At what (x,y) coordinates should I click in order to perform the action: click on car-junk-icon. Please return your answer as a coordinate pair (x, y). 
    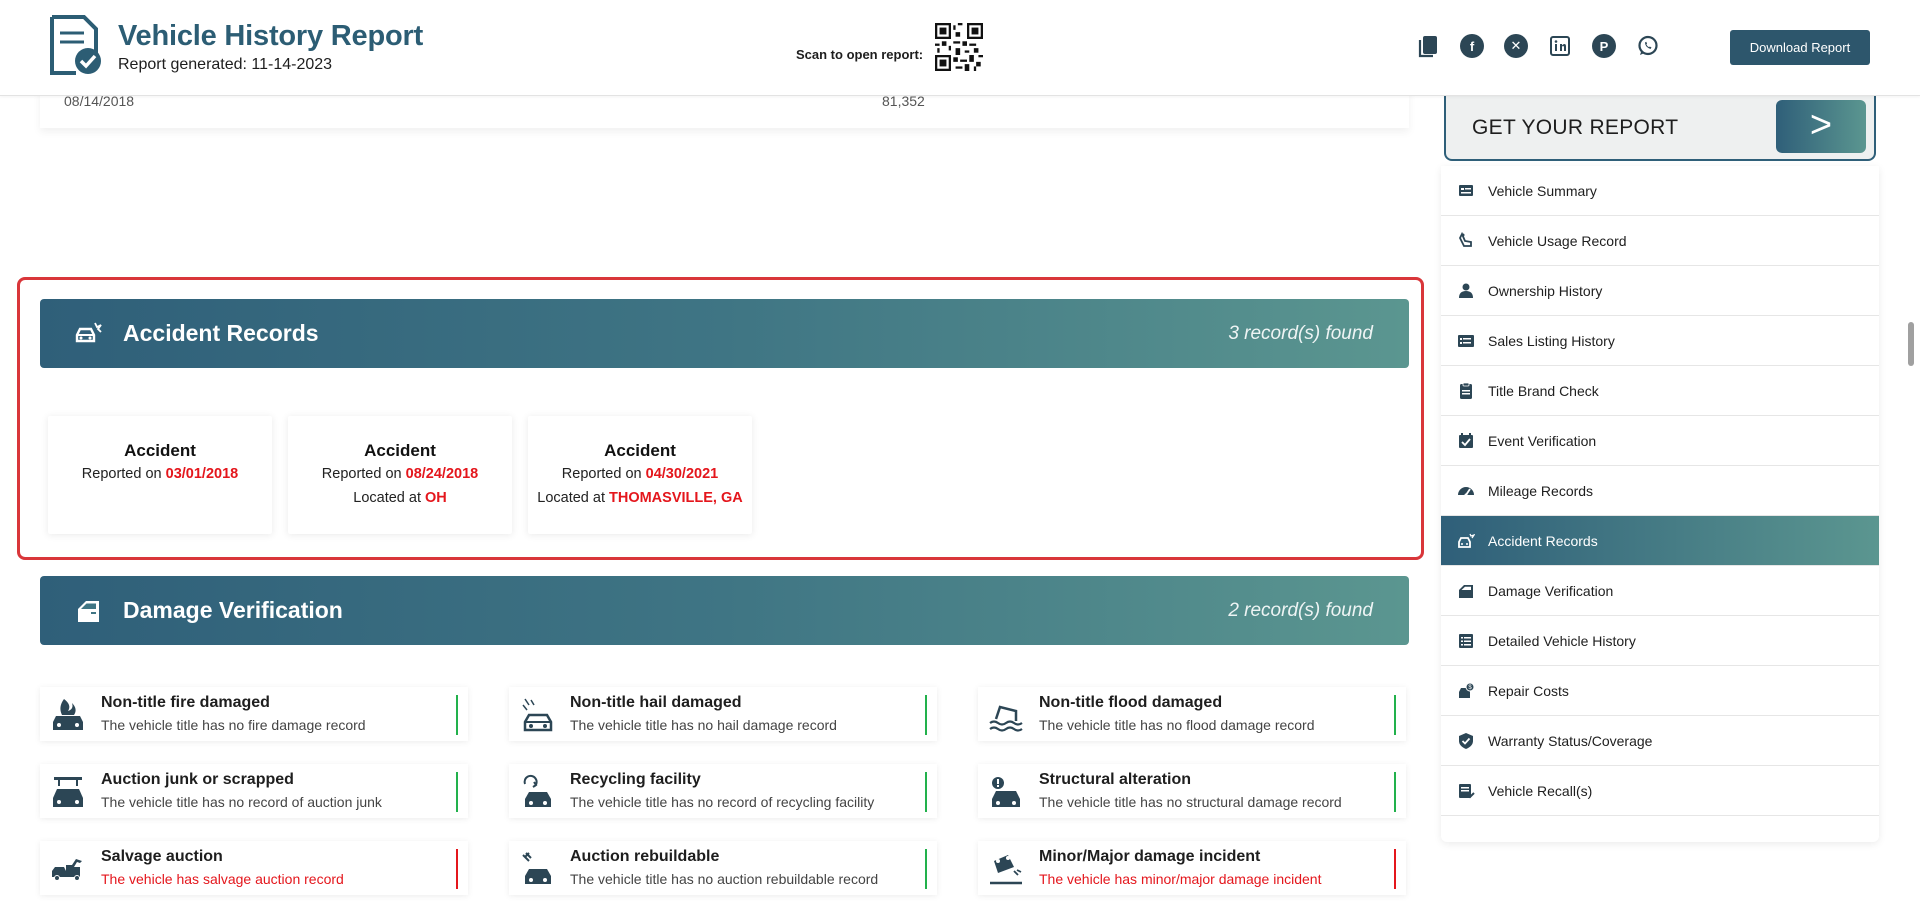
    Looking at the image, I should click on (68, 792).